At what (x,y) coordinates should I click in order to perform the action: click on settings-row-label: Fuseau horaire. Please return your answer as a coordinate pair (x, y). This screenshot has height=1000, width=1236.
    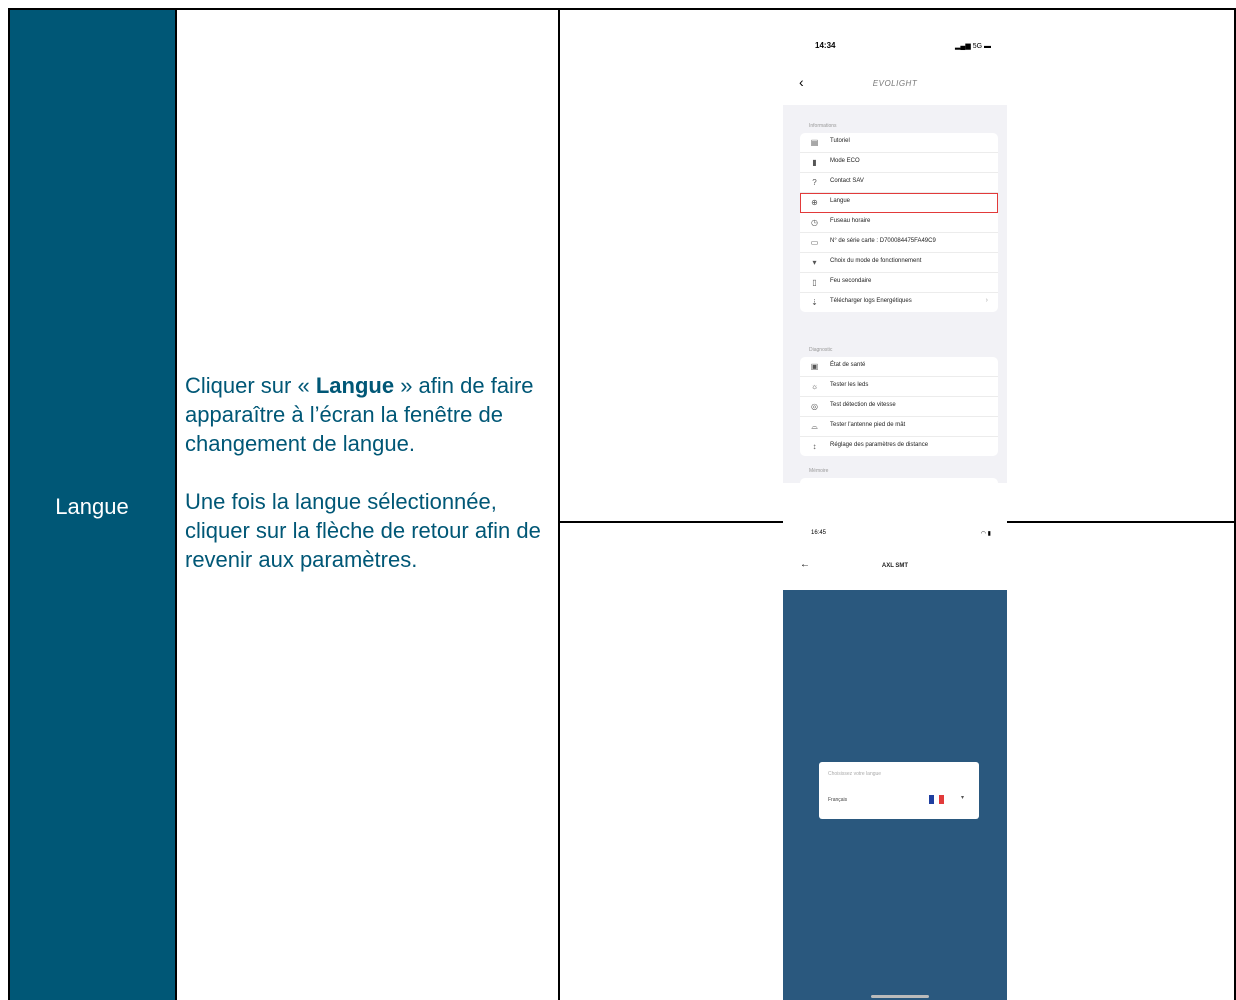
    Looking at the image, I should click on (850, 221).